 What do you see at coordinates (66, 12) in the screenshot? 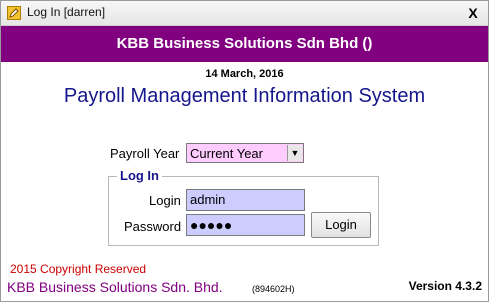
I see `window-title: Log In [darren]` at bounding box center [66, 12].